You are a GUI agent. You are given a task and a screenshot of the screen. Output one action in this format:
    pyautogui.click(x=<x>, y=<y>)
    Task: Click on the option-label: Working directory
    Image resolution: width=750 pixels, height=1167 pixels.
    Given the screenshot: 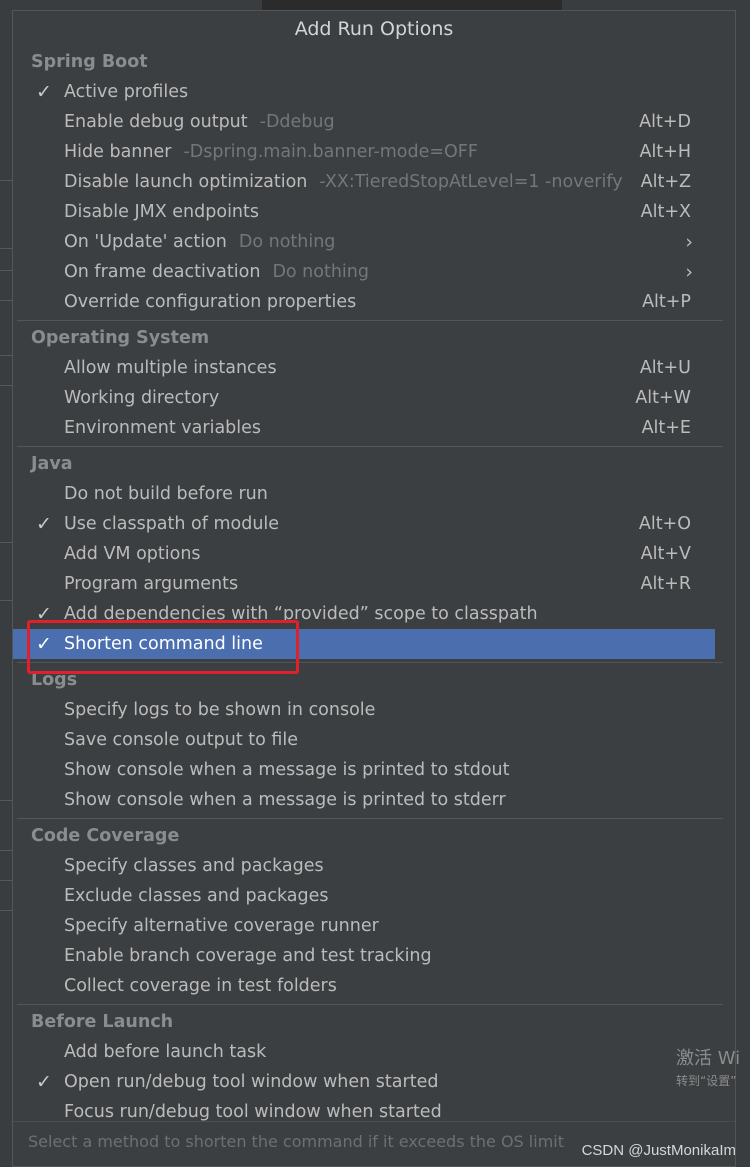 What is the action you would take?
    pyautogui.click(x=141, y=398)
    